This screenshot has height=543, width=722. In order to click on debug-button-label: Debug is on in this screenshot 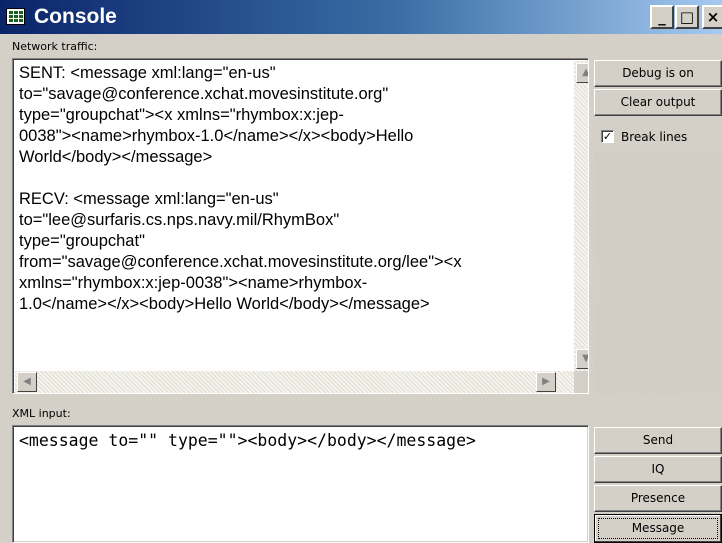, I will do `click(658, 73)`.